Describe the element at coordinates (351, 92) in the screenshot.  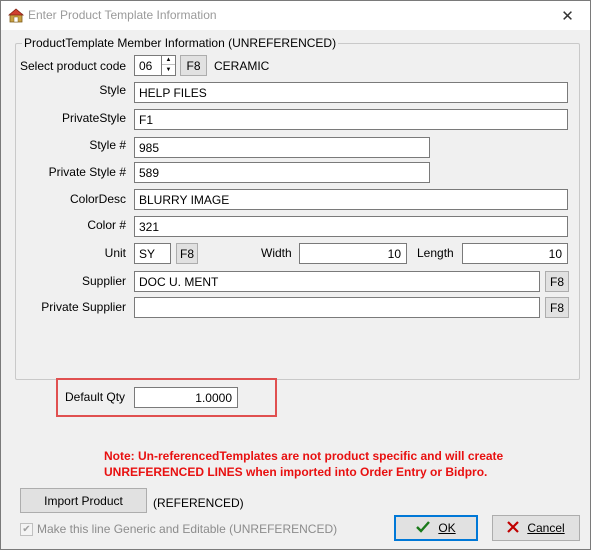
I see `style-input: HELP FILES` at that location.